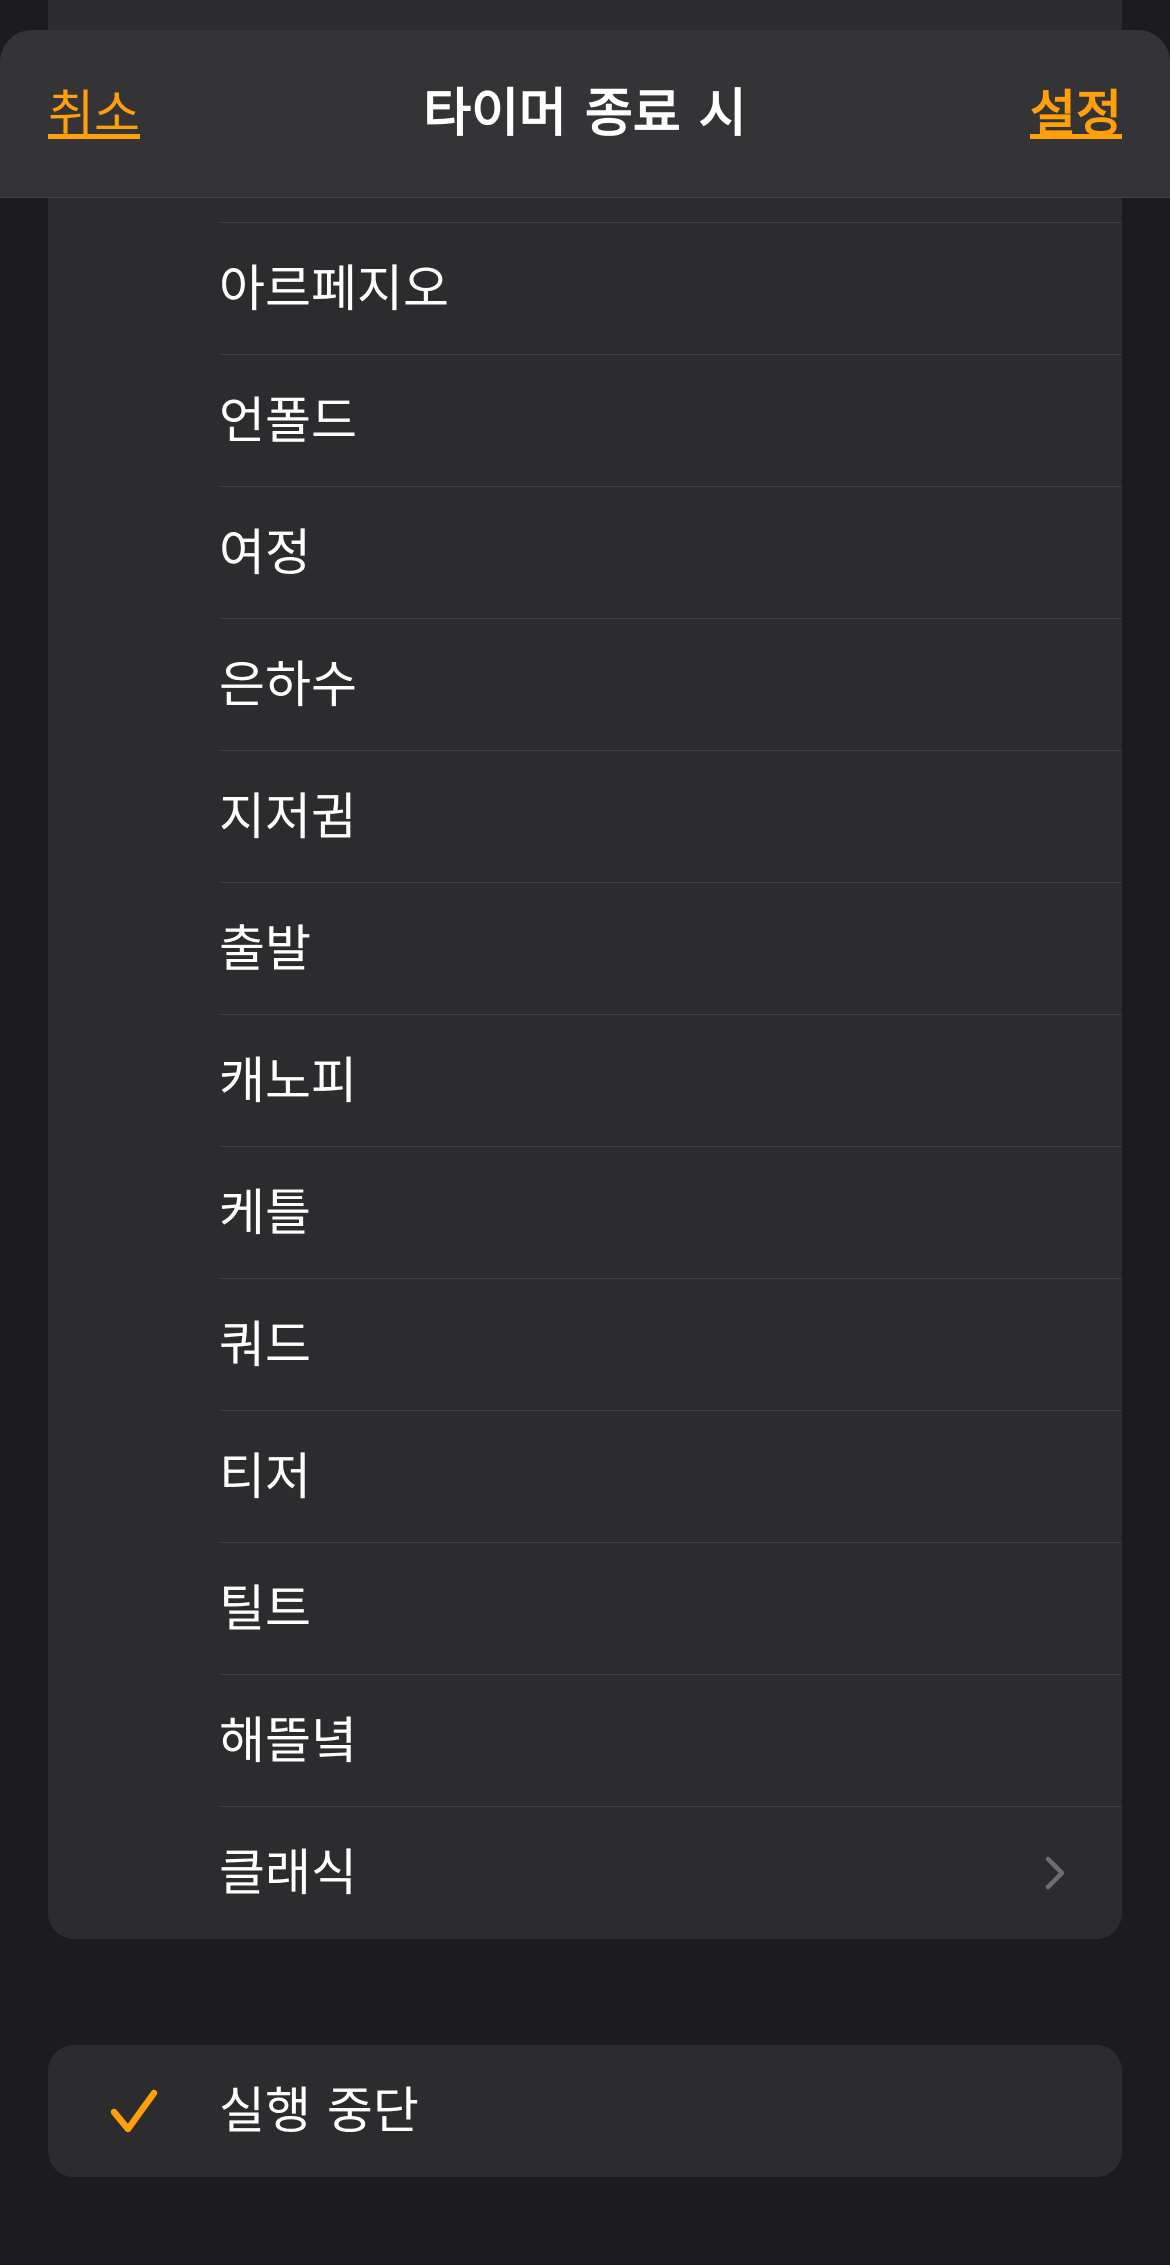 The image size is (1170, 2265). Describe the element at coordinates (265, 1609) in the screenshot. I see `sound-label: 틸트` at that location.